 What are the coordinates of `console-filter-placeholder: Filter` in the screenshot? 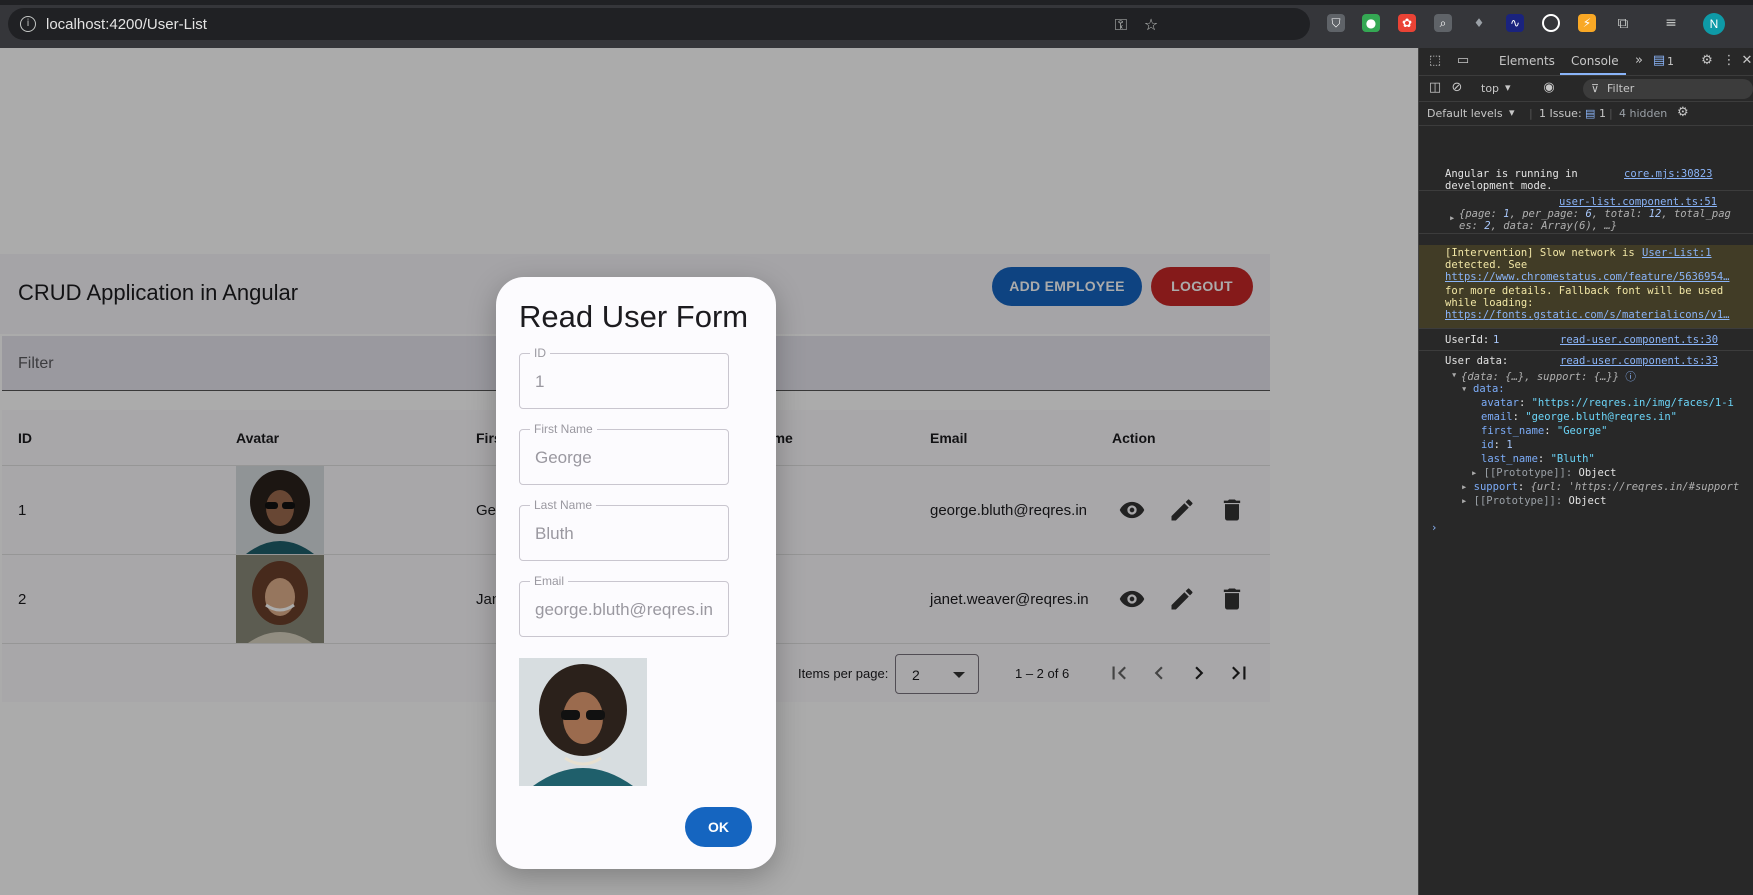 It's located at (1621, 88).